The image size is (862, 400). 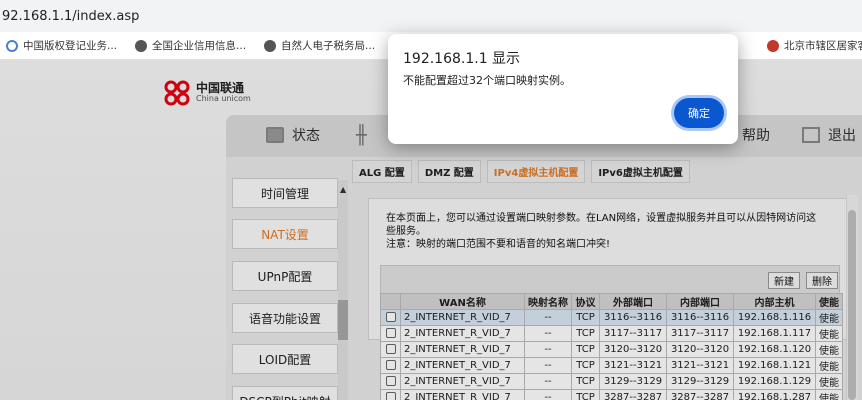 I want to click on dialog-title: 192.168.1.1 显示, so click(x=462, y=59).